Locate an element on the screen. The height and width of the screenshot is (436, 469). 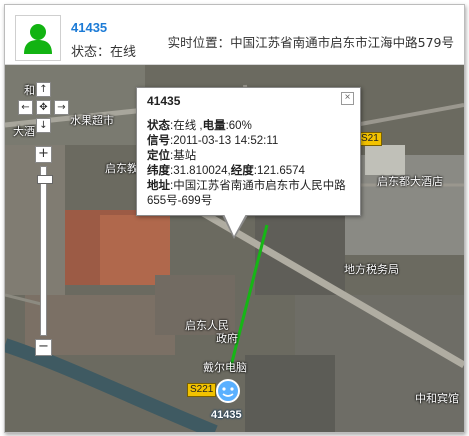
pan-control: ↑ ← ✥ → ↓ is located at coordinates (45, 113).